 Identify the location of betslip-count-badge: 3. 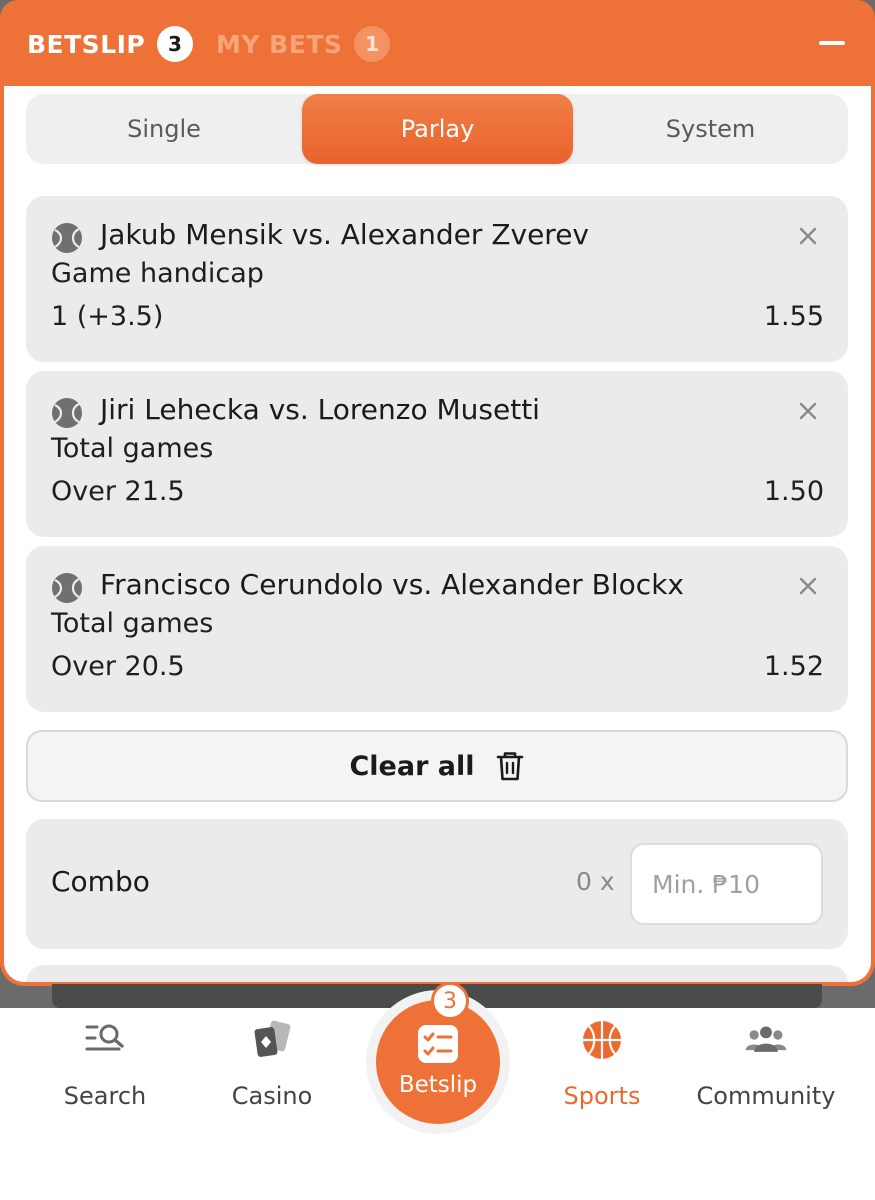
(175, 44).